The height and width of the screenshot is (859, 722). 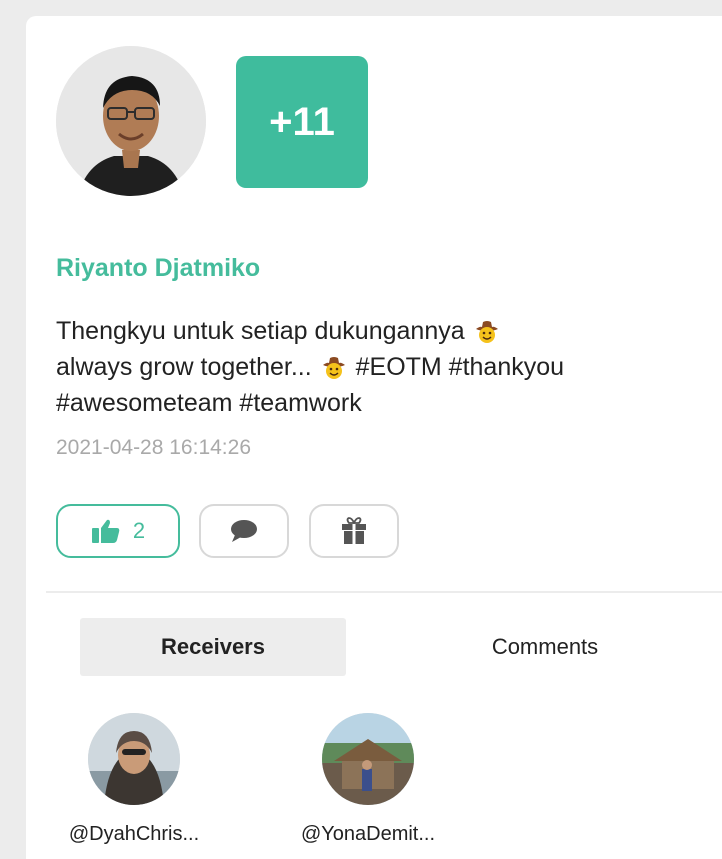 What do you see at coordinates (302, 122) in the screenshot?
I see `more-receivers-badge: +11` at bounding box center [302, 122].